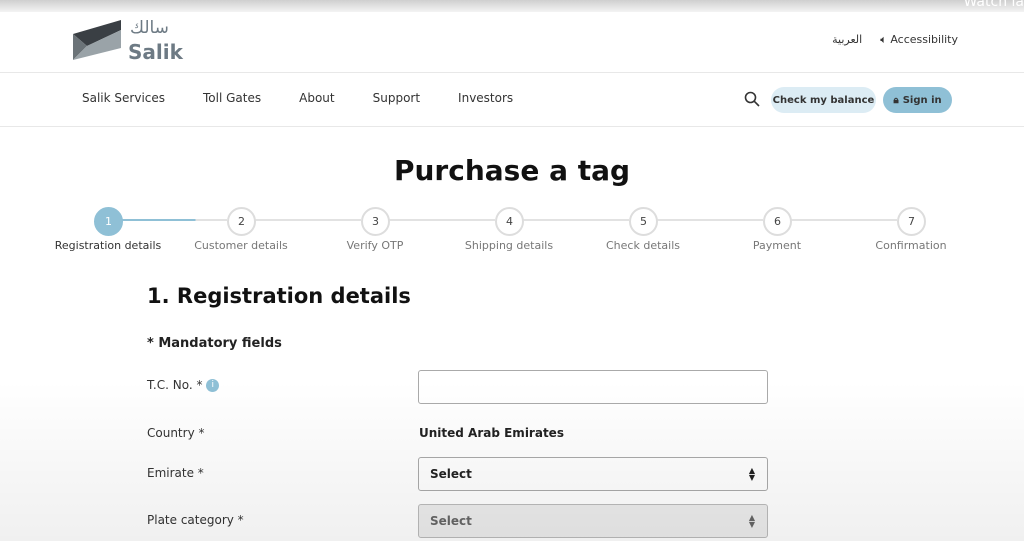 Image resolution: width=1024 pixels, height=541 pixels. I want to click on step-2-circle: 2, so click(241, 221).